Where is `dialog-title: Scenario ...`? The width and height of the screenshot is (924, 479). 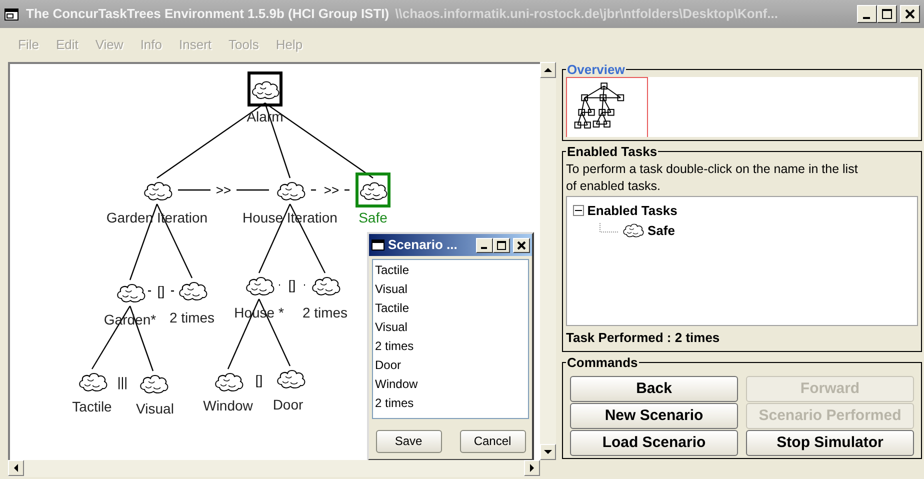 dialog-title: Scenario ... is located at coordinates (423, 245).